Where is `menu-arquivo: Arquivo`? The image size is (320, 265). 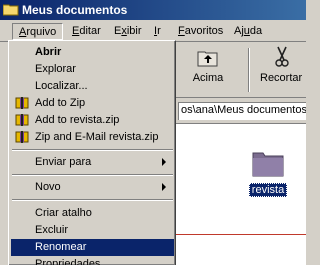
menu-arquivo: Arquivo is located at coordinates (38, 31).